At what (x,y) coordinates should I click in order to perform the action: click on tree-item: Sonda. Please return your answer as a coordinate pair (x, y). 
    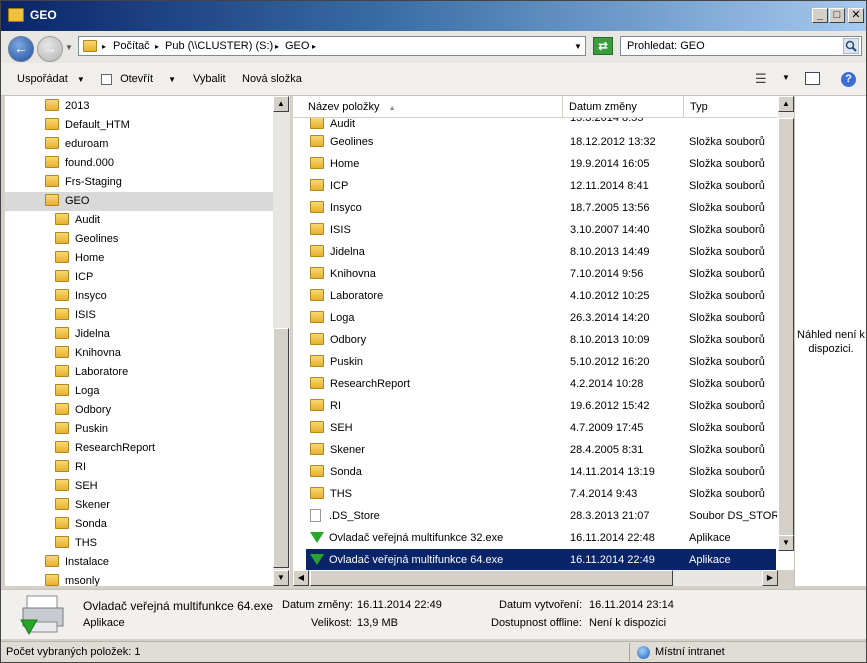
    Looking at the image, I should click on (139, 524).